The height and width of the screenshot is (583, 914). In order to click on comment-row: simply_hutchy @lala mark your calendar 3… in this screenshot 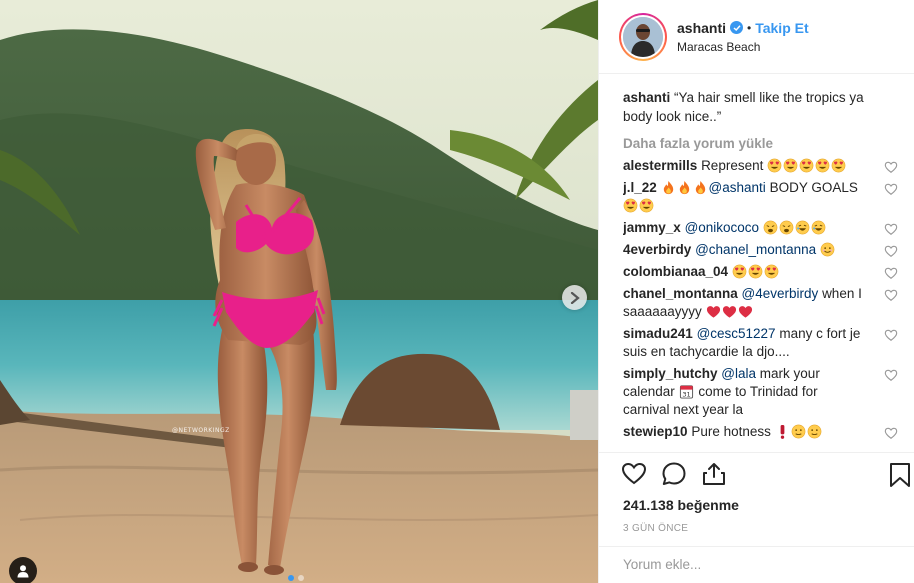, I will do `click(761, 392)`.